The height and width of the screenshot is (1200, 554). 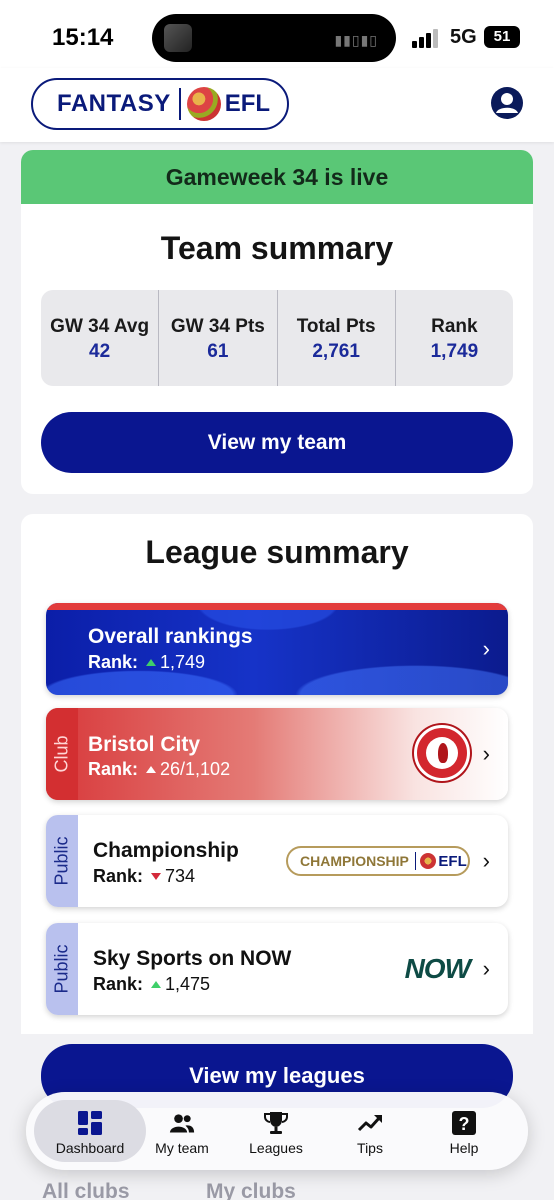 What do you see at coordinates (276, 1123) in the screenshot?
I see `trophy-icon` at bounding box center [276, 1123].